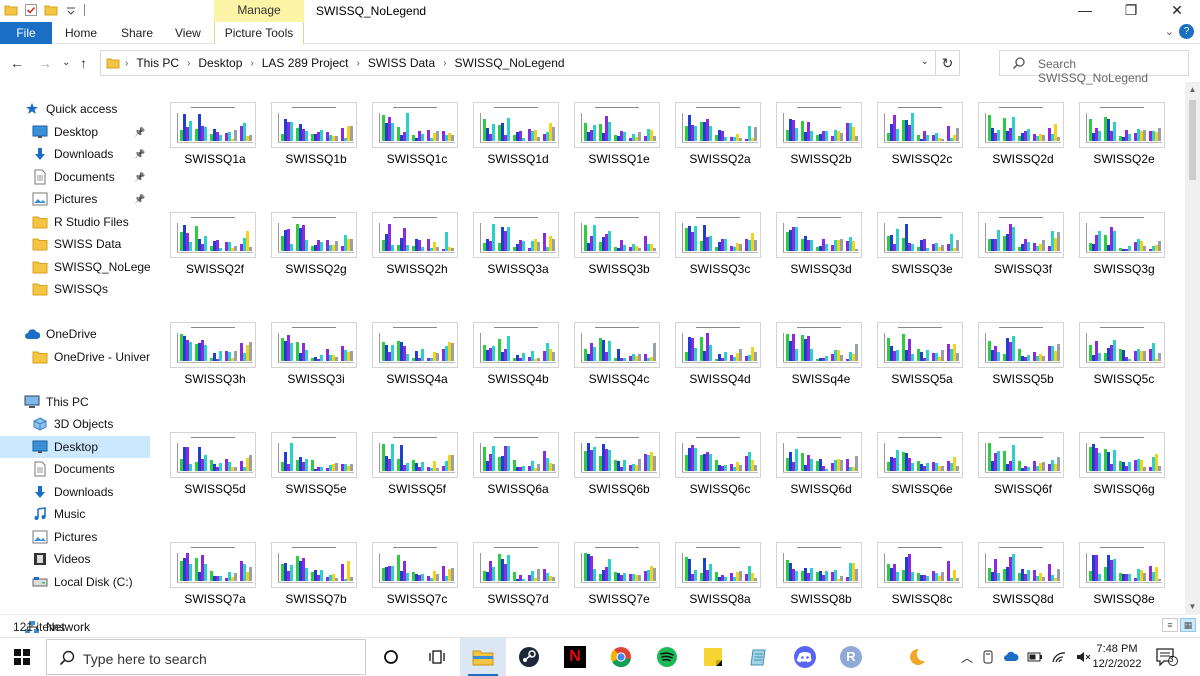 This screenshot has width=1200, height=676. What do you see at coordinates (1083, 657) in the screenshot?
I see `speaker-muted-icon` at bounding box center [1083, 657].